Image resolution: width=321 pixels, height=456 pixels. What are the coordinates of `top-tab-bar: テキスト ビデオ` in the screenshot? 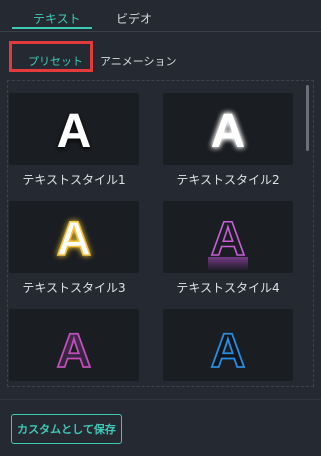 It's located at (160, 17).